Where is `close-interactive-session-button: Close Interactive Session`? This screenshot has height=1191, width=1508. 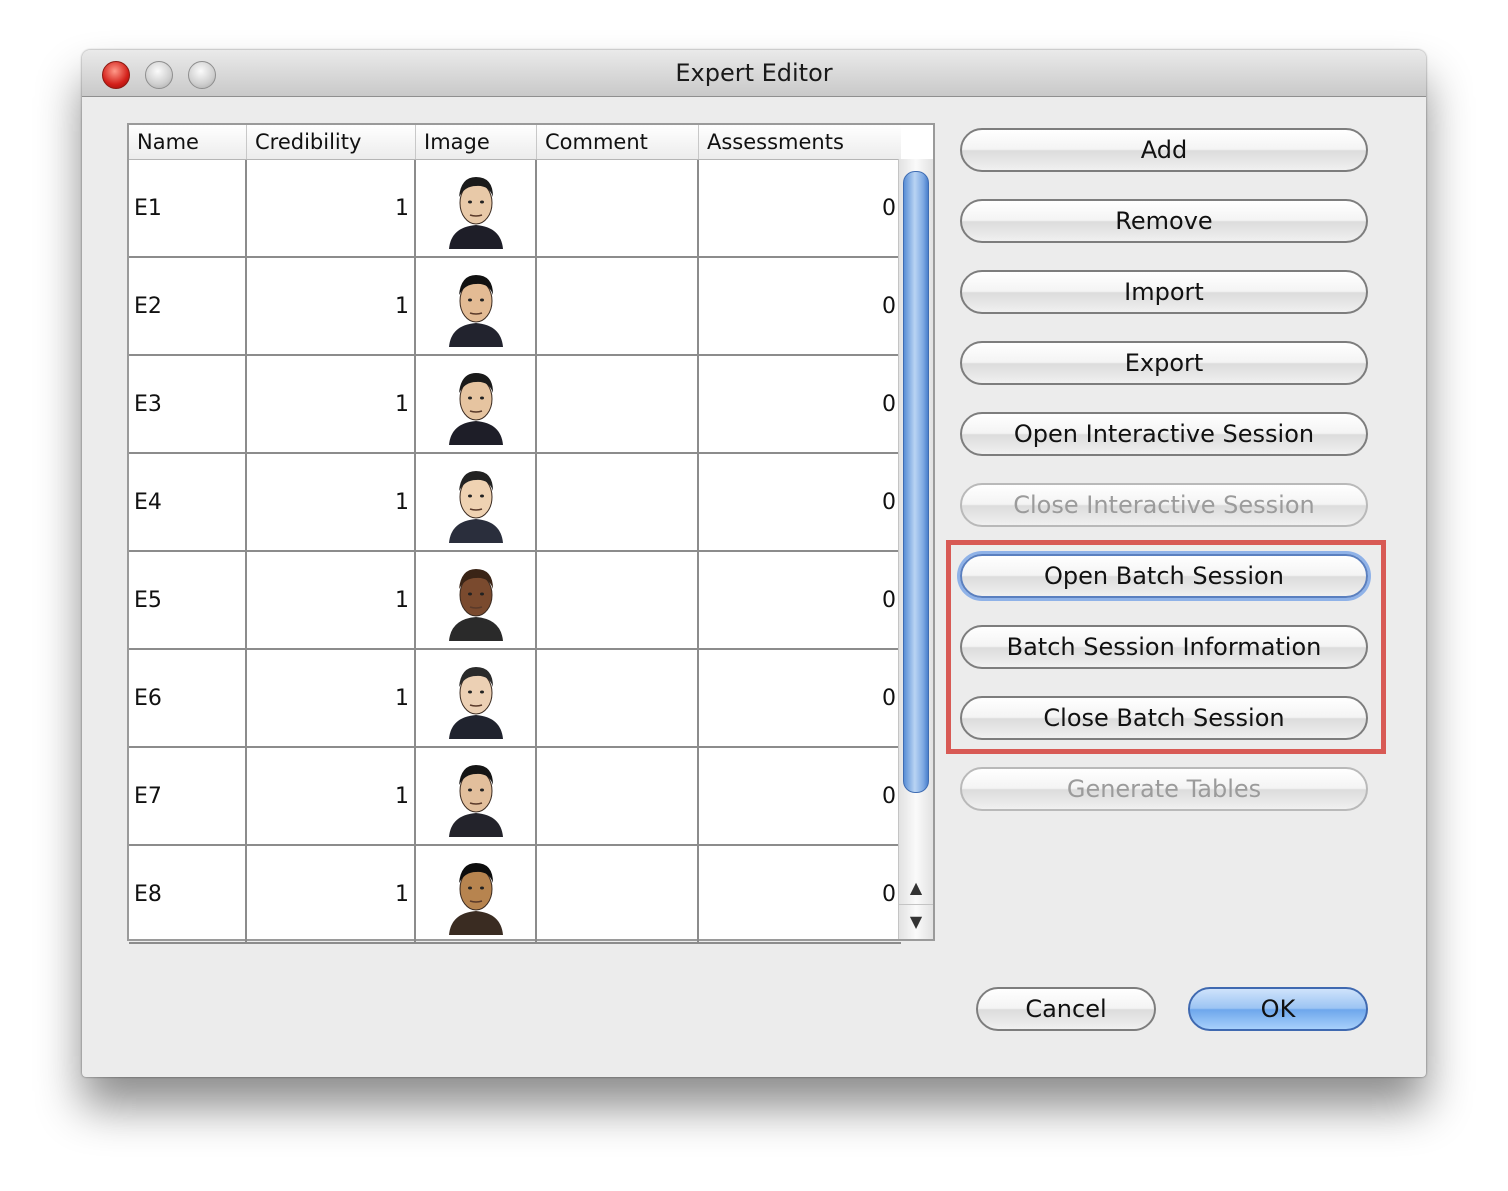 close-interactive-session-button: Close Interactive Session is located at coordinates (1164, 505).